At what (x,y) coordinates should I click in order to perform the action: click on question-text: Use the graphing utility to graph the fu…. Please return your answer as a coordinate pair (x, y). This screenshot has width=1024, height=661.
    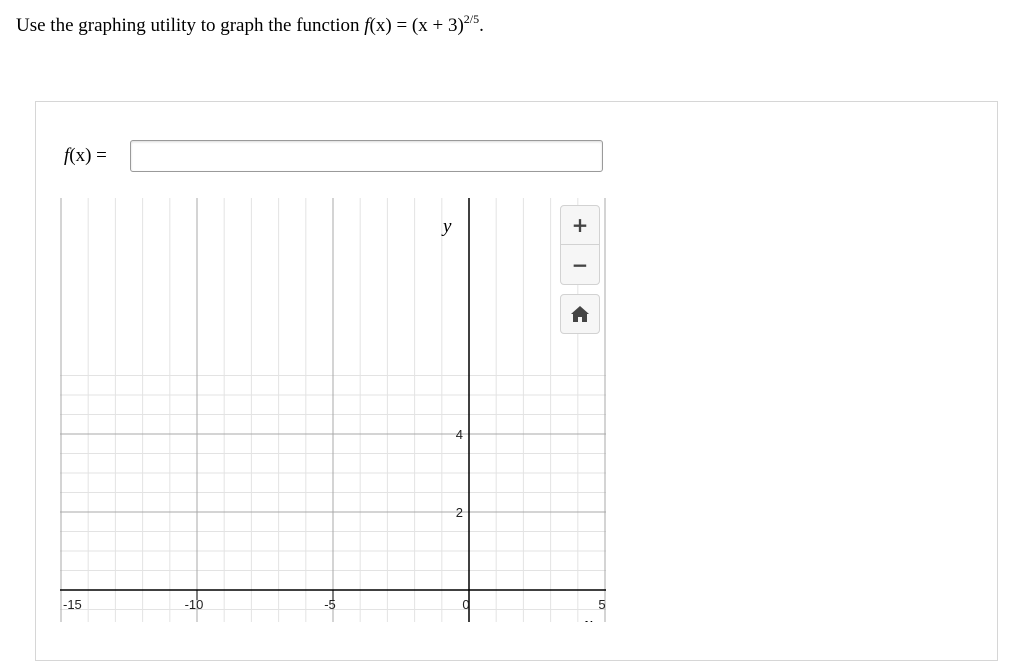
    Looking at the image, I should click on (250, 24).